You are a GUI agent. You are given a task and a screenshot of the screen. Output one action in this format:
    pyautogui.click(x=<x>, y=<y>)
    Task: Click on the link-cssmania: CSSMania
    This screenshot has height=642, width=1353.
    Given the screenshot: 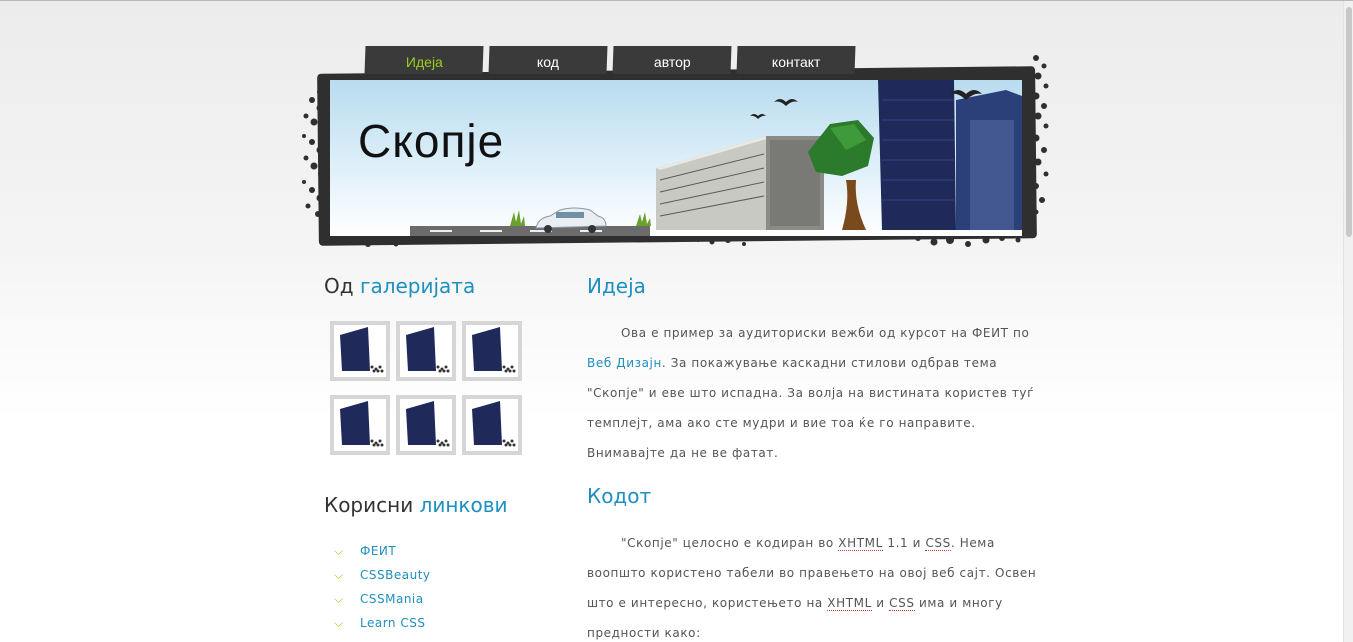 What is the action you would take?
    pyautogui.click(x=392, y=599)
    